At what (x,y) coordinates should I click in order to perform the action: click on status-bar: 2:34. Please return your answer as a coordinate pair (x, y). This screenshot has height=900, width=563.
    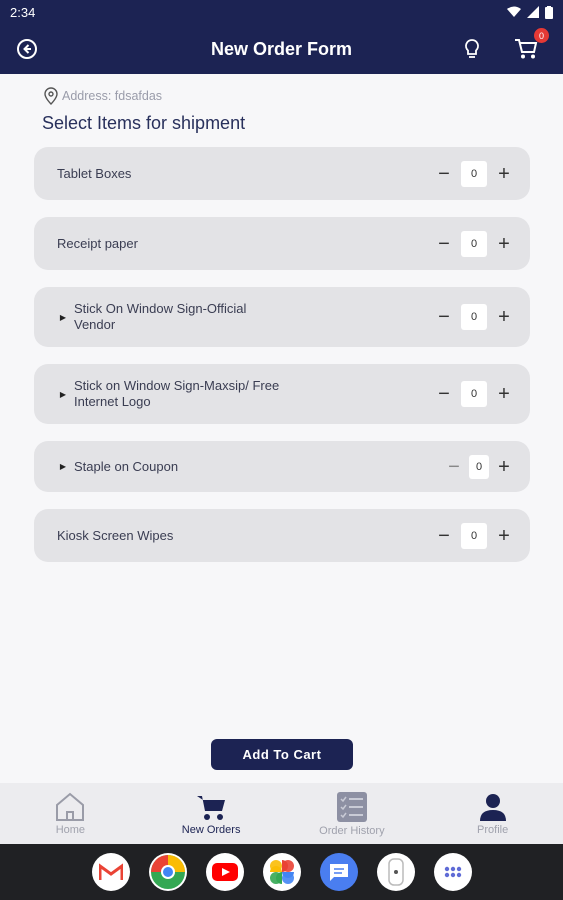
    Looking at the image, I should click on (281, 12).